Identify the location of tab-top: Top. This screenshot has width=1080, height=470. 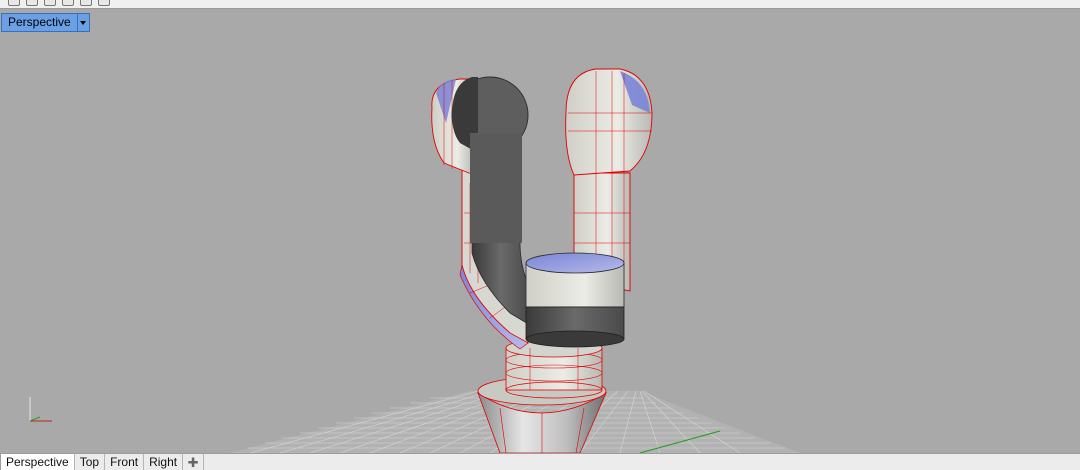
(90, 462).